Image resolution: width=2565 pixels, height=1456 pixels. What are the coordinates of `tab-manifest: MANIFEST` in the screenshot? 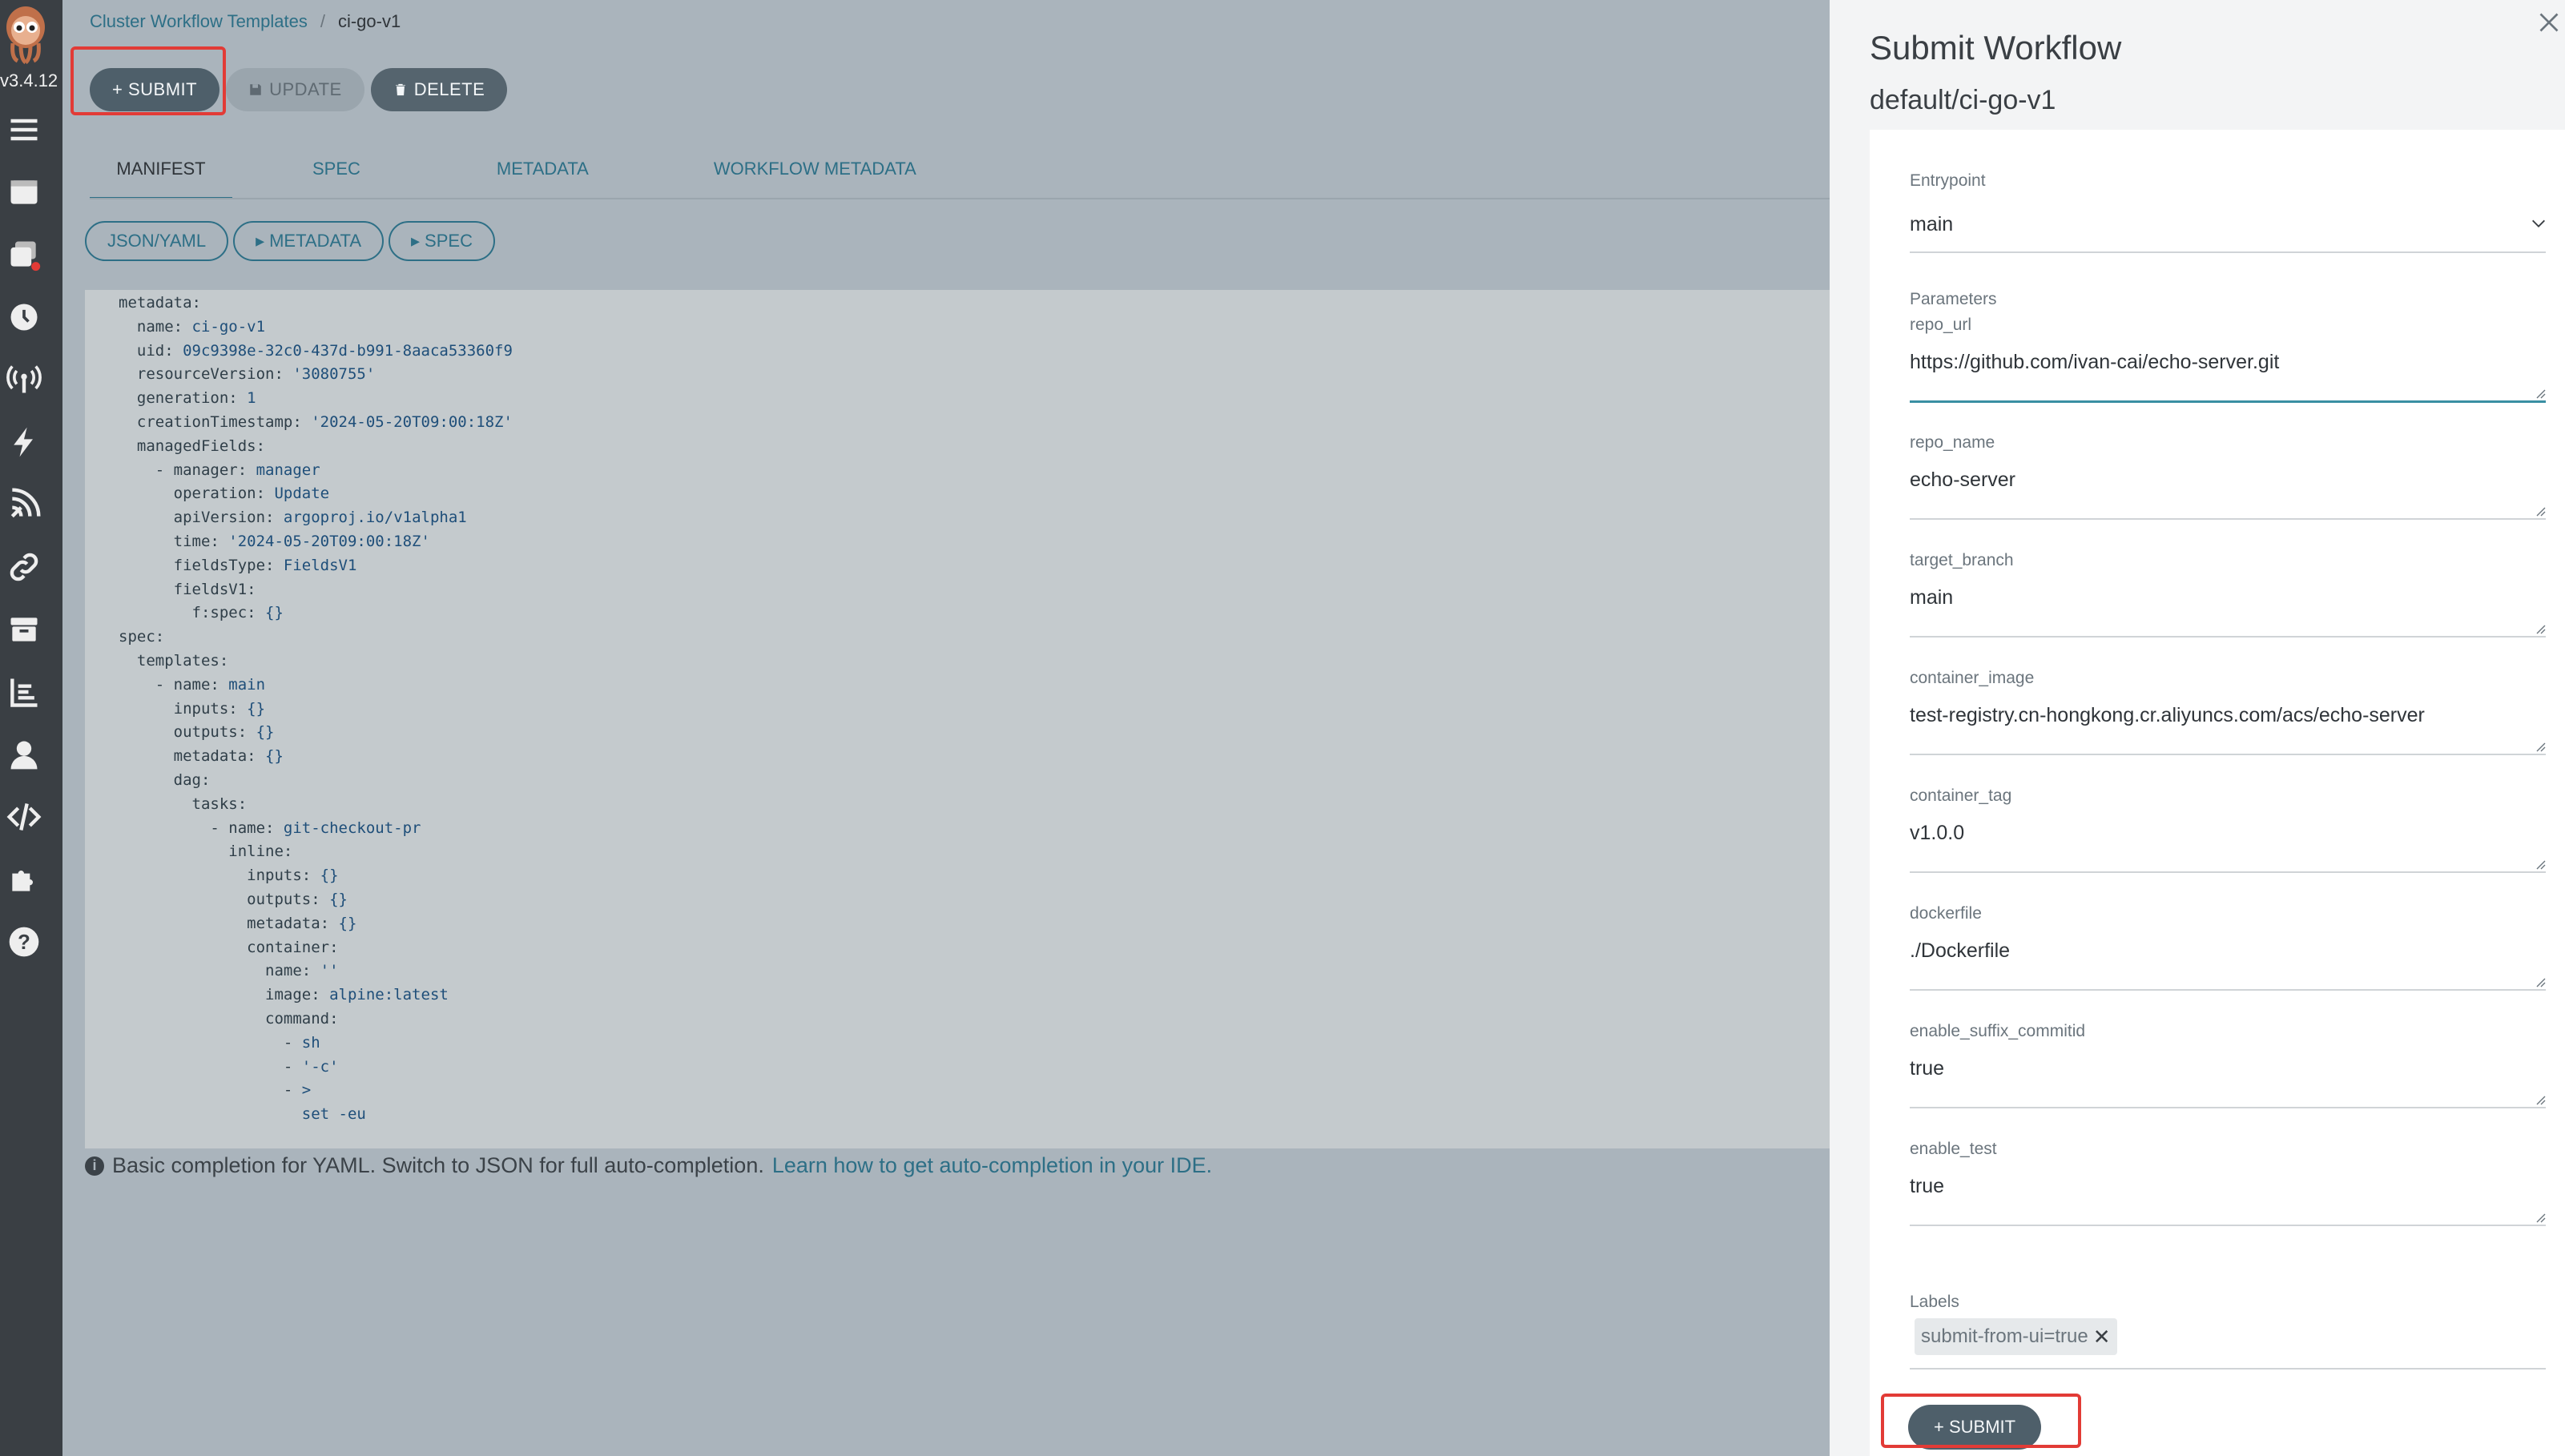 It's located at (161, 175).